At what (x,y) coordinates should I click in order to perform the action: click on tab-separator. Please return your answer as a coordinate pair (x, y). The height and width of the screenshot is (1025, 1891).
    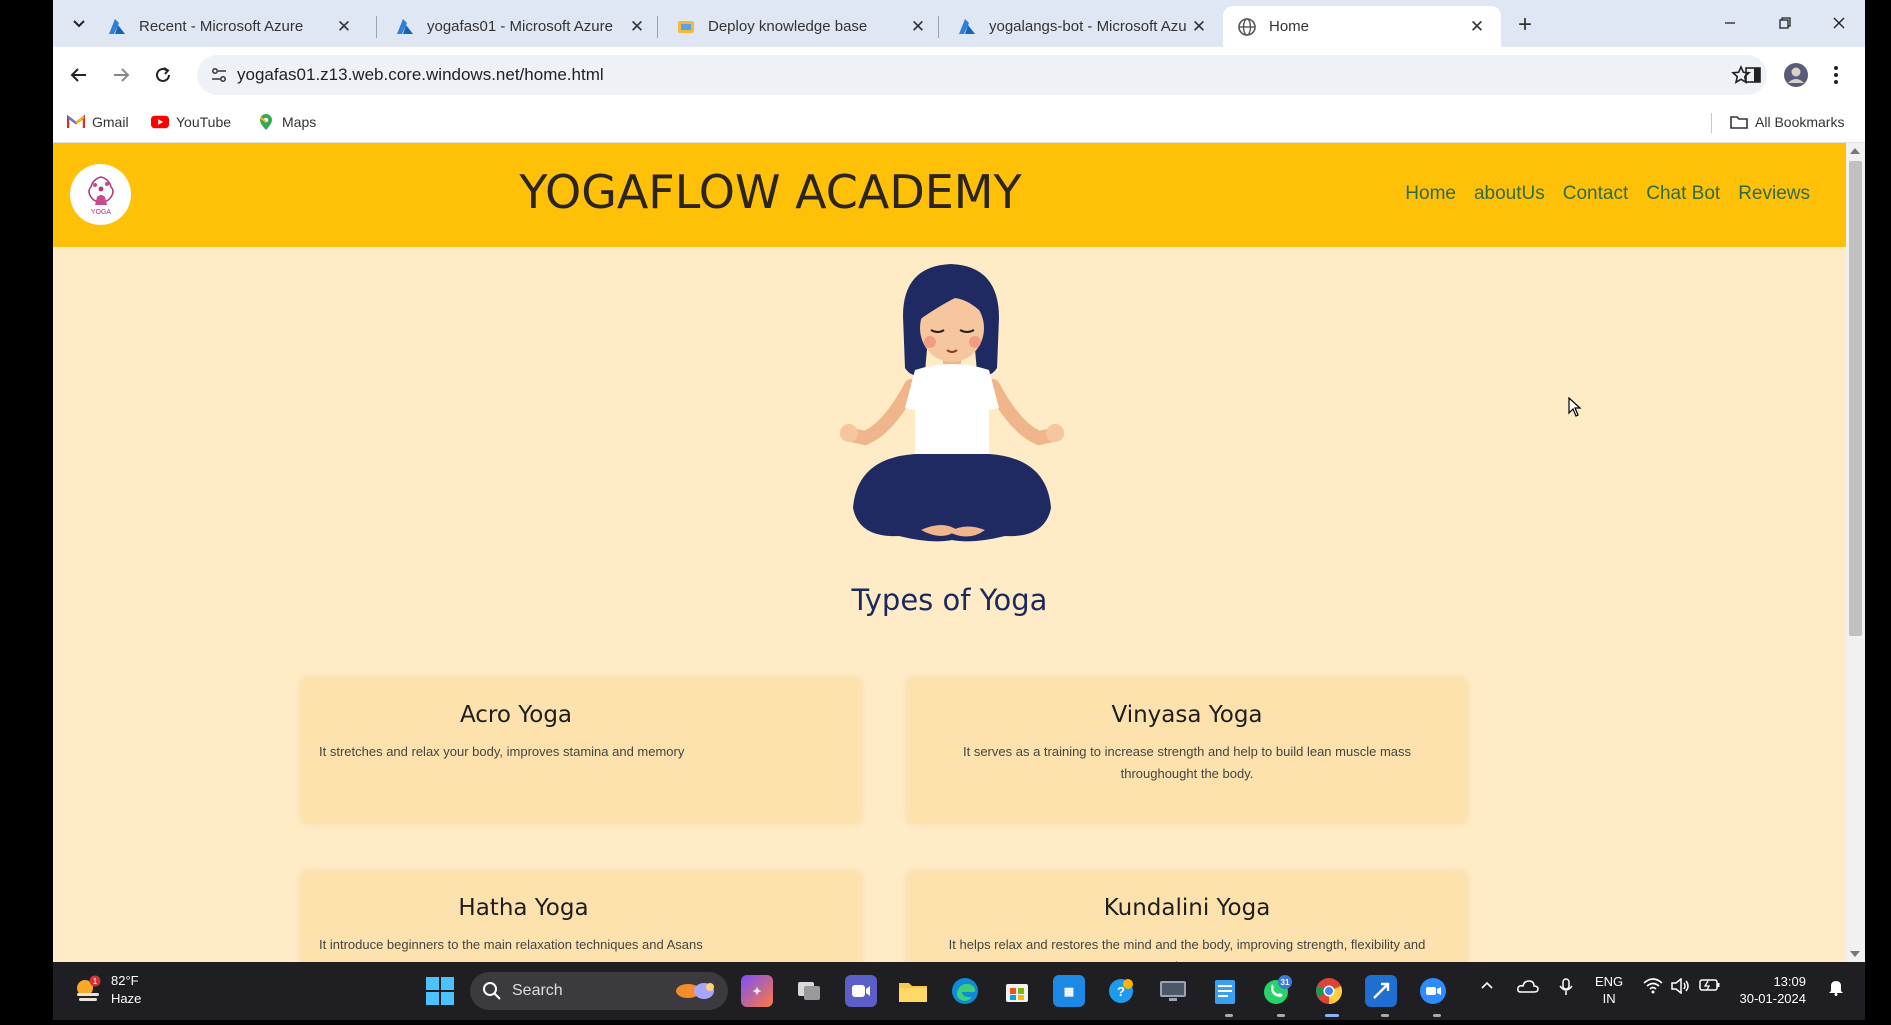
    Looking at the image, I should click on (376, 27).